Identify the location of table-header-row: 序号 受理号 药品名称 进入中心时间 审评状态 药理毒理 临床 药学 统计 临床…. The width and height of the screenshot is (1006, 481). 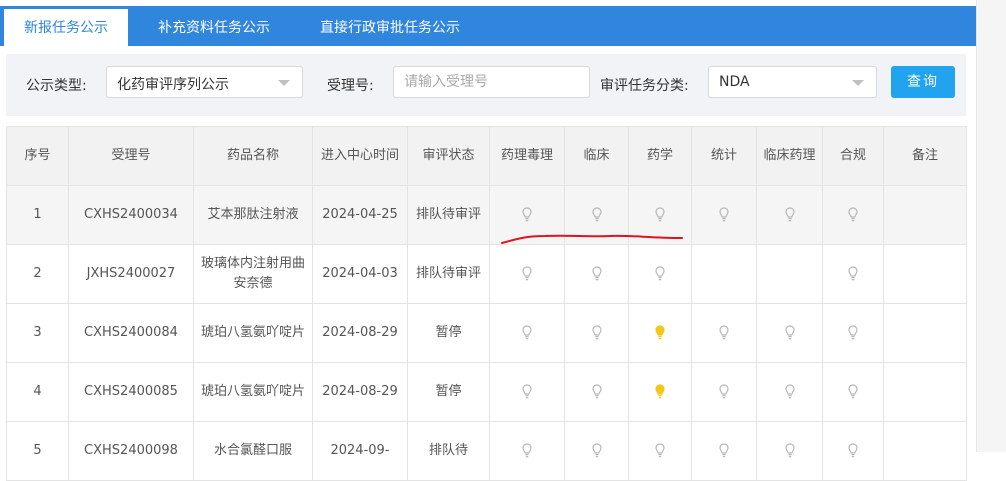
(486, 156).